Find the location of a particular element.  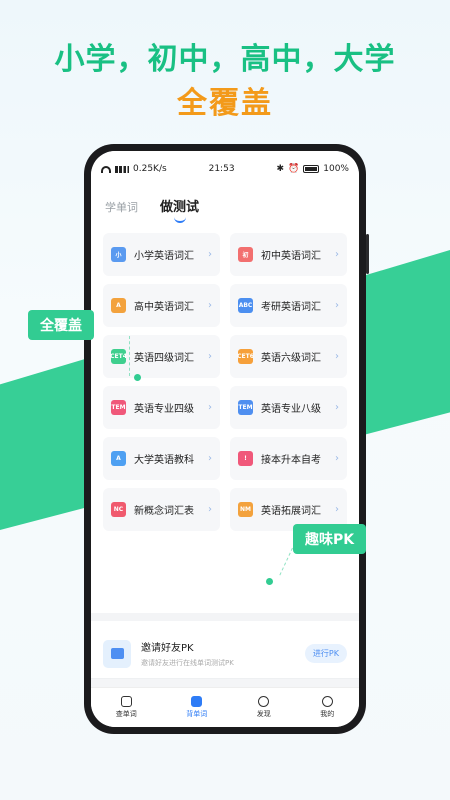

nav-label: 查单词 is located at coordinates (126, 714).